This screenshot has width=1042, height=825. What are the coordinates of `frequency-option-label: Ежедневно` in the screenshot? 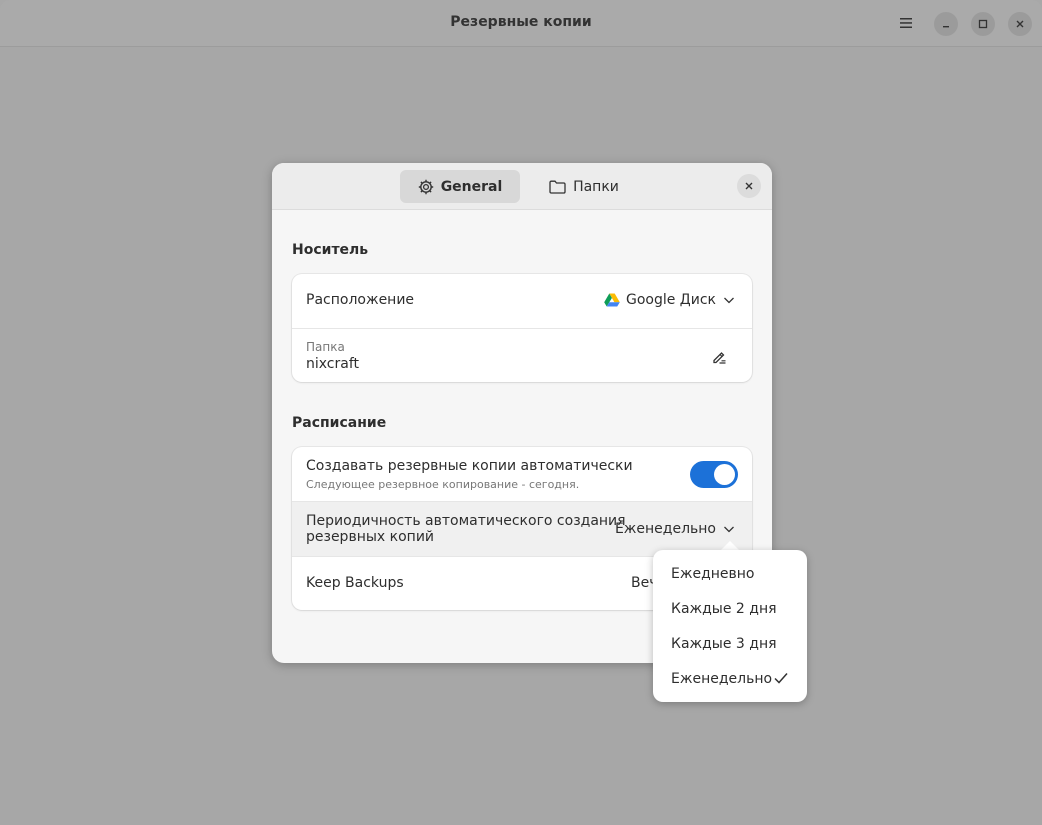 It's located at (713, 573).